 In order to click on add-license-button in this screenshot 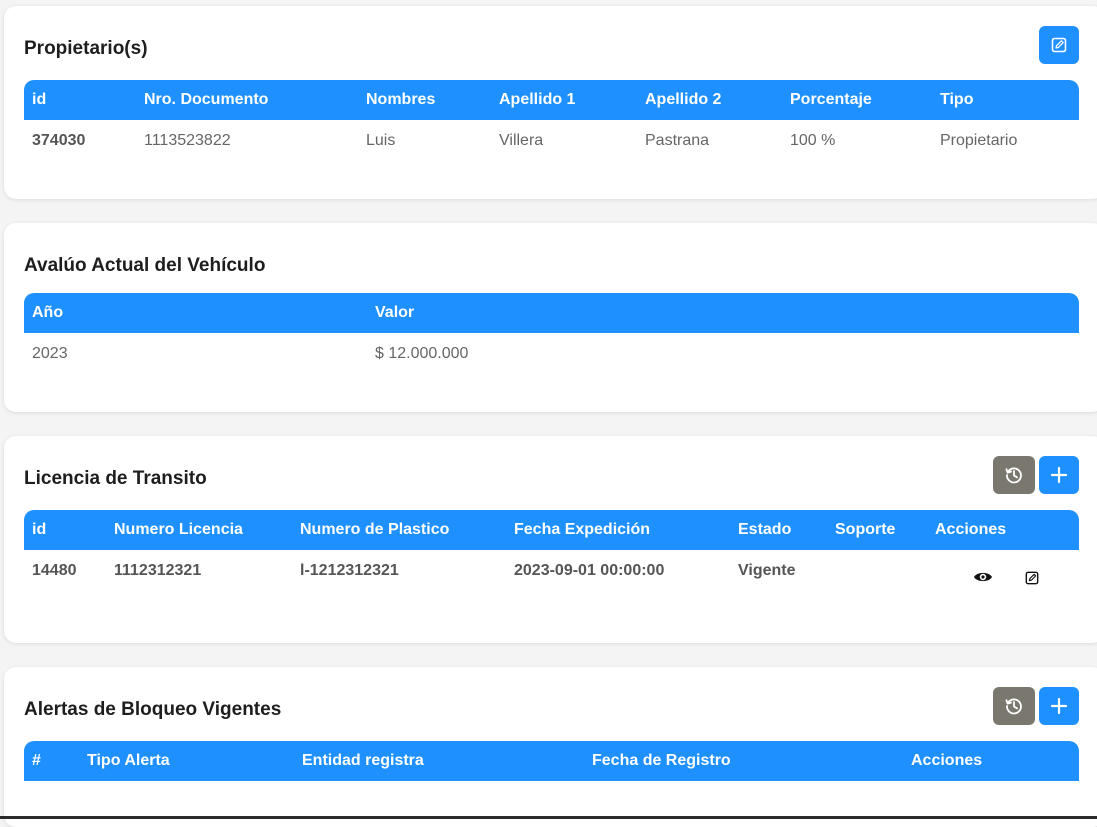, I will do `click(1059, 475)`.